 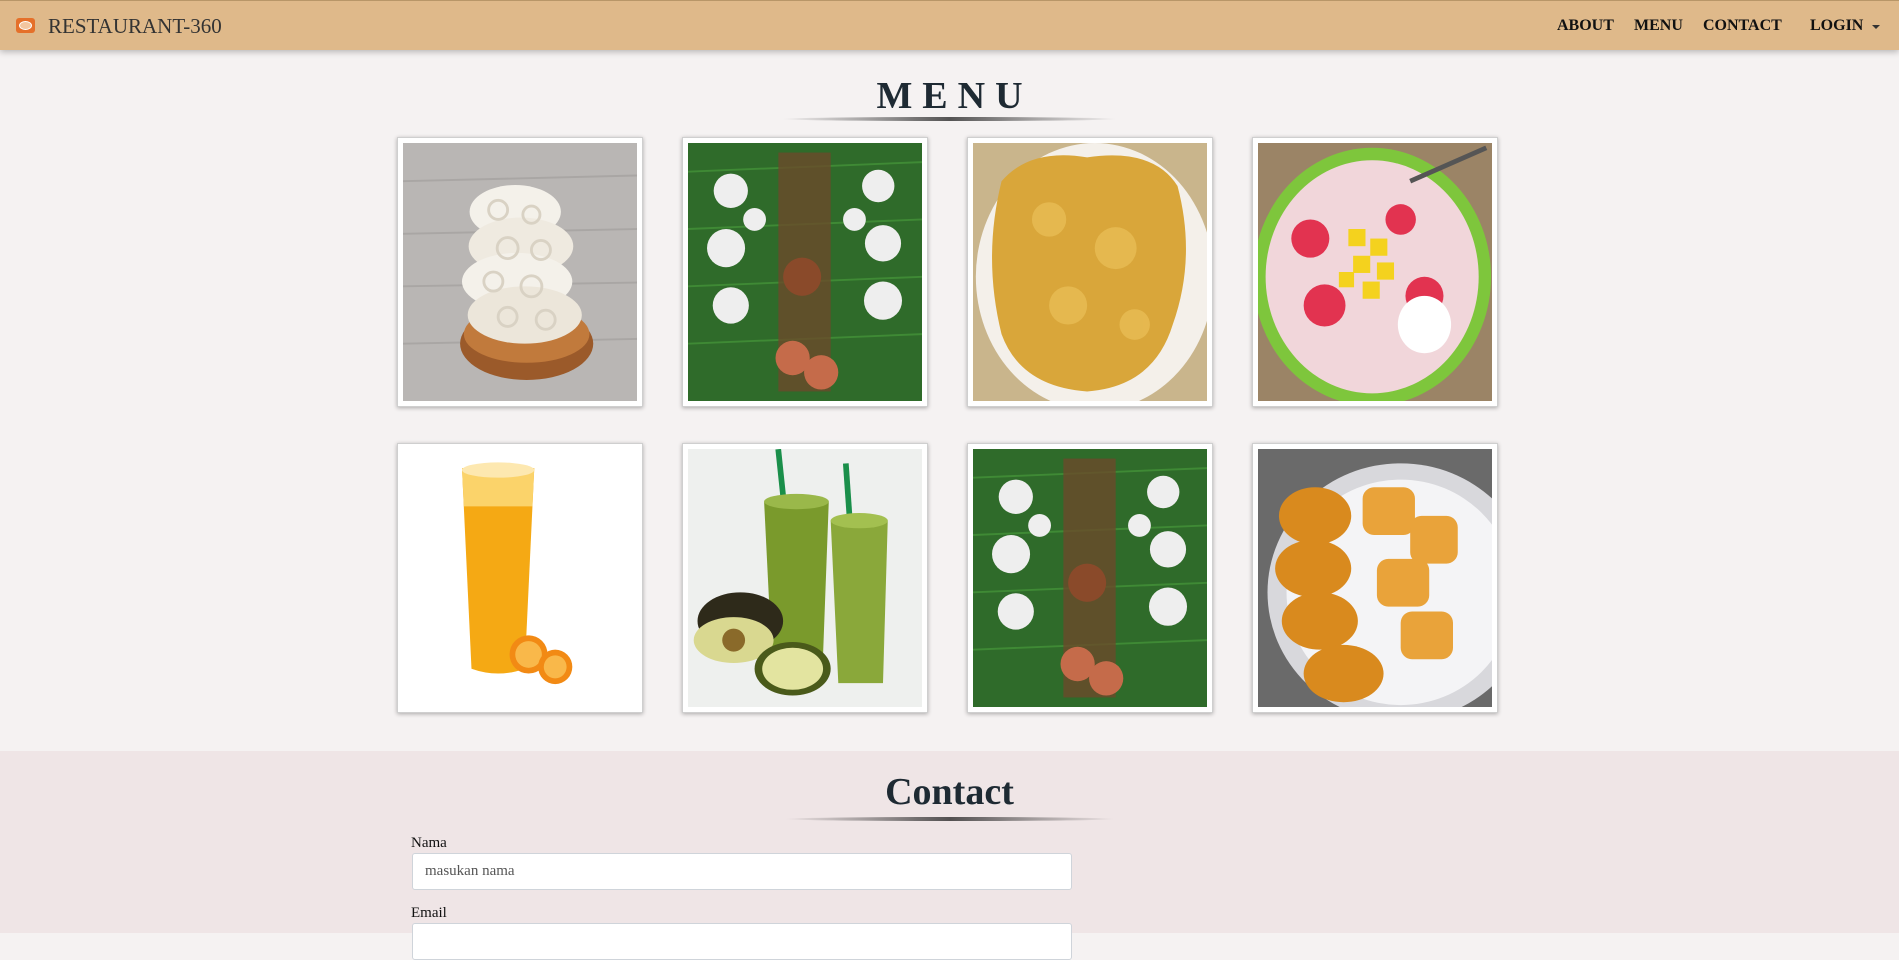 I want to click on email-label: Email, so click(x=429, y=913).